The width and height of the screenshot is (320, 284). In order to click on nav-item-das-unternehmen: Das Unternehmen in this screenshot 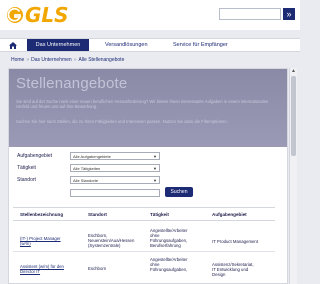, I will do `click(58, 45)`.